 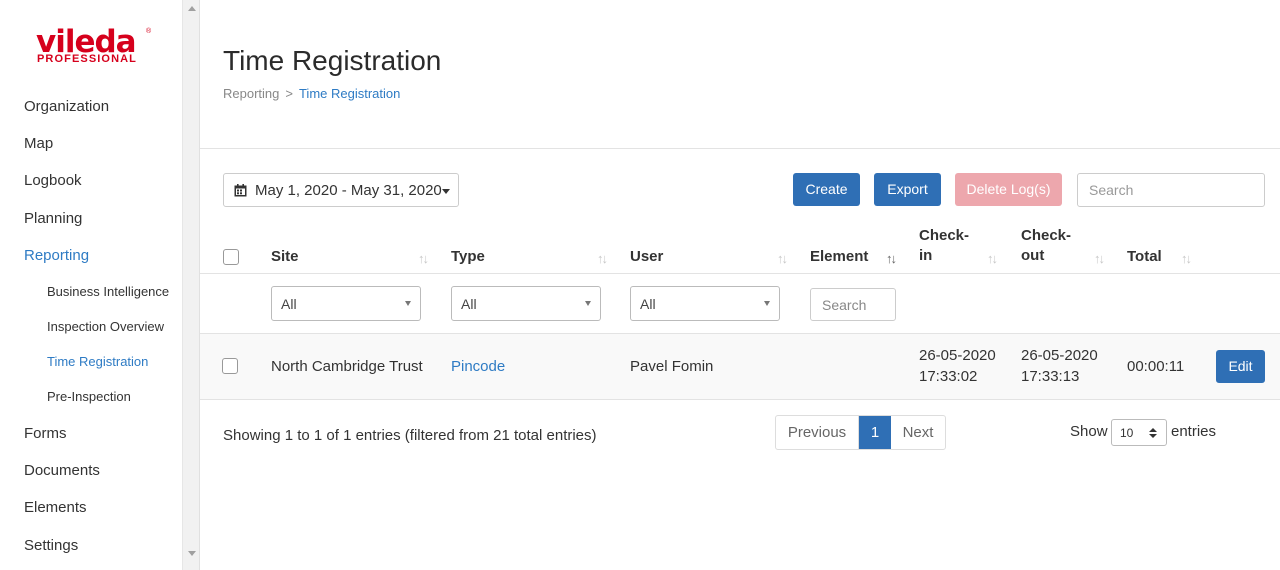 What do you see at coordinates (285, 257) in the screenshot?
I see `column-header-site: Site` at bounding box center [285, 257].